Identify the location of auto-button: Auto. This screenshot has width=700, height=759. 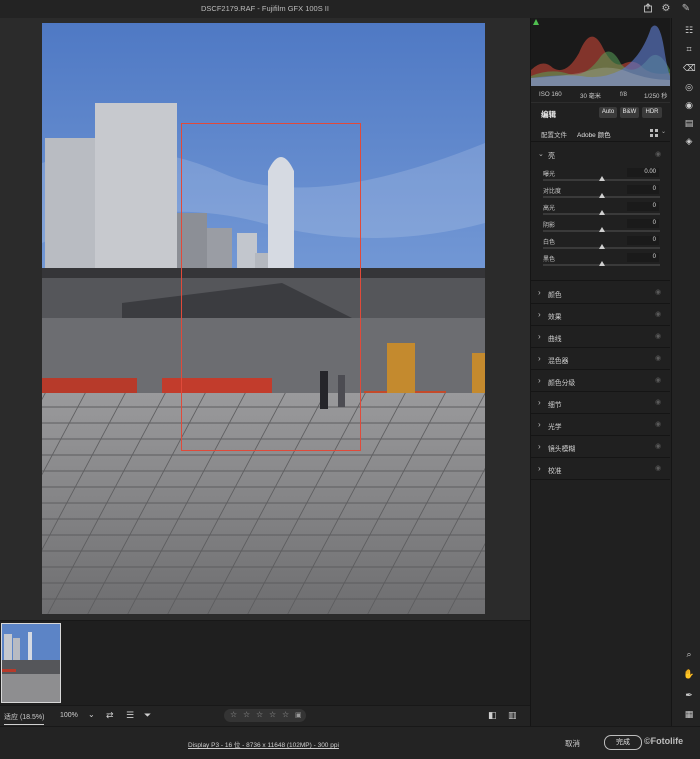
(608, 112).